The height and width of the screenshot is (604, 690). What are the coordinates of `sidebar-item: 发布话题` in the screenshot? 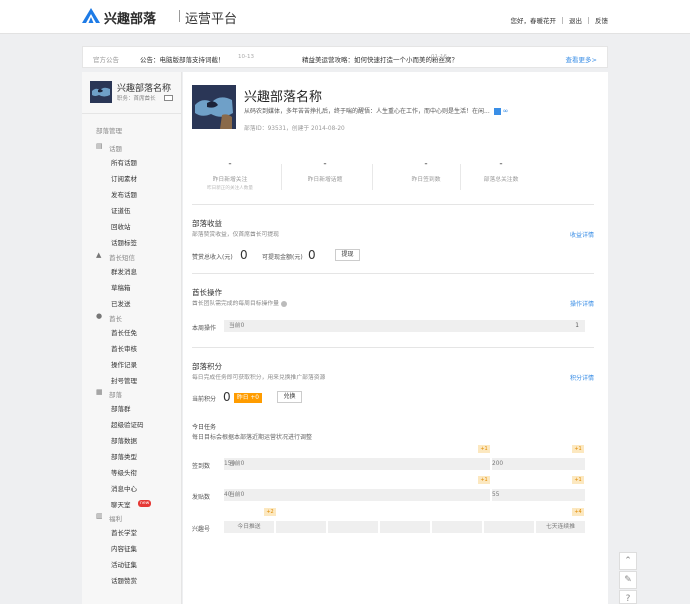 It's located at (124, 194).